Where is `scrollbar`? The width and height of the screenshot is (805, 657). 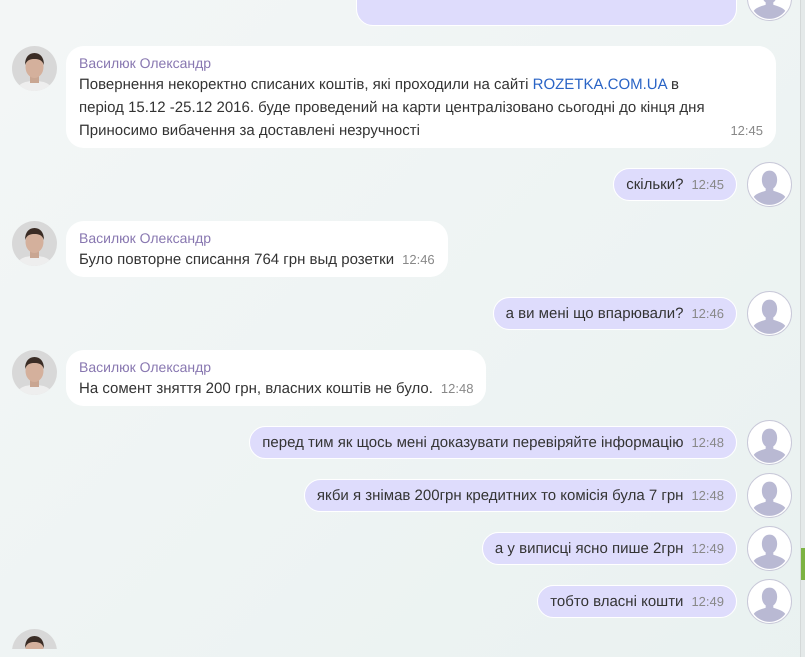 scrollbar is located at coordinates (802, 328).